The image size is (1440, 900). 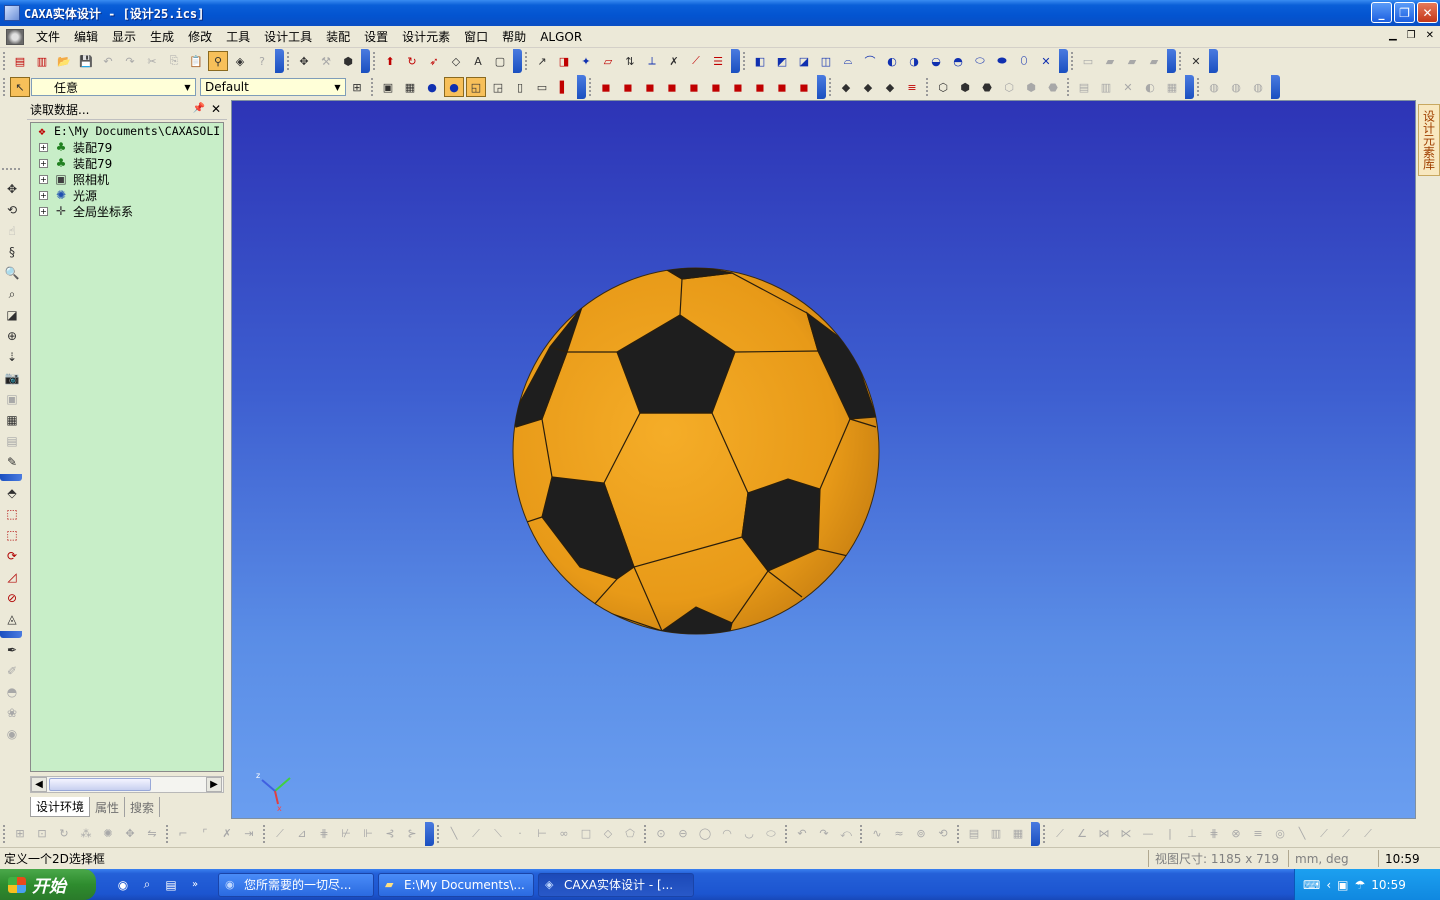 What do you see at coordinates (1258, 834) in the screenshot?
I see `constraint-dim-10-icon: ≡` at bounding box center [1258, 834].